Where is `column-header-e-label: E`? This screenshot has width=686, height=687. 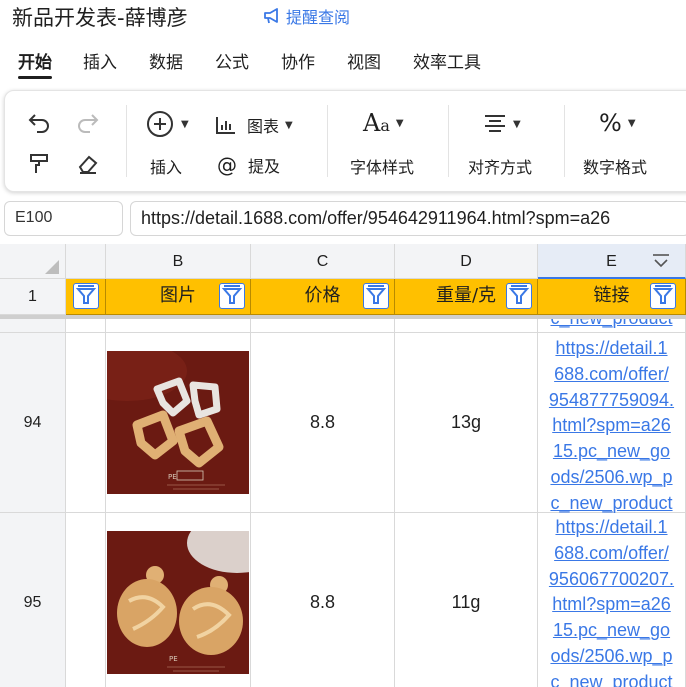
column-header-e-label: E is located at coordinates (611, 261).